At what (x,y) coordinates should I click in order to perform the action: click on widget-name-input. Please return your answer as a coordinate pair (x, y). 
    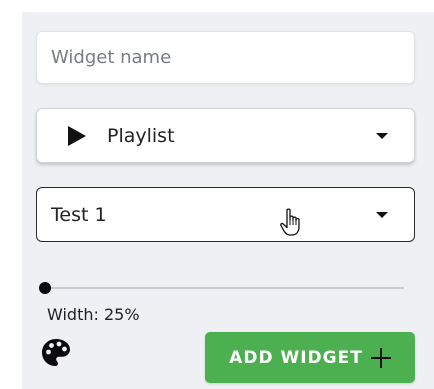
    Looking at the image, I should click on (225, 57).